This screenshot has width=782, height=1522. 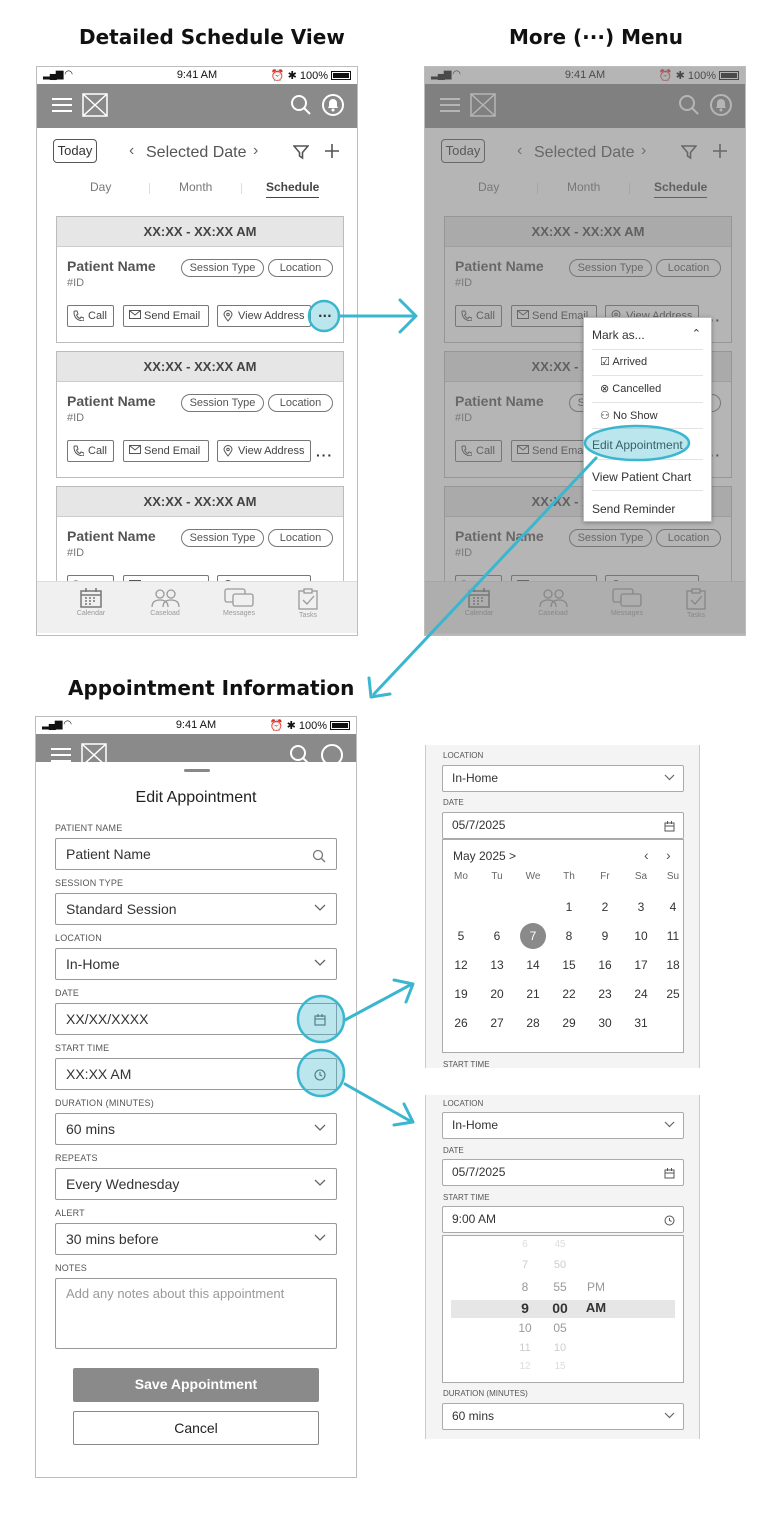 What do you see at coordinates (605, 1023) in the screenshot?
I see `calendar-day: 30` at bounding box center [605, 1023].